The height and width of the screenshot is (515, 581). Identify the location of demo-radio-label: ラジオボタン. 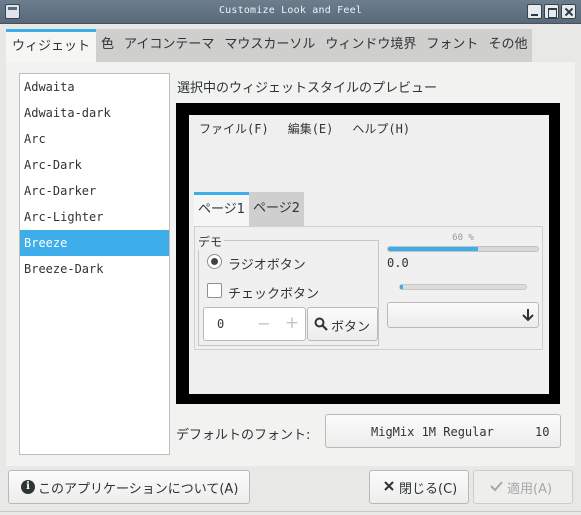
(267, 263).